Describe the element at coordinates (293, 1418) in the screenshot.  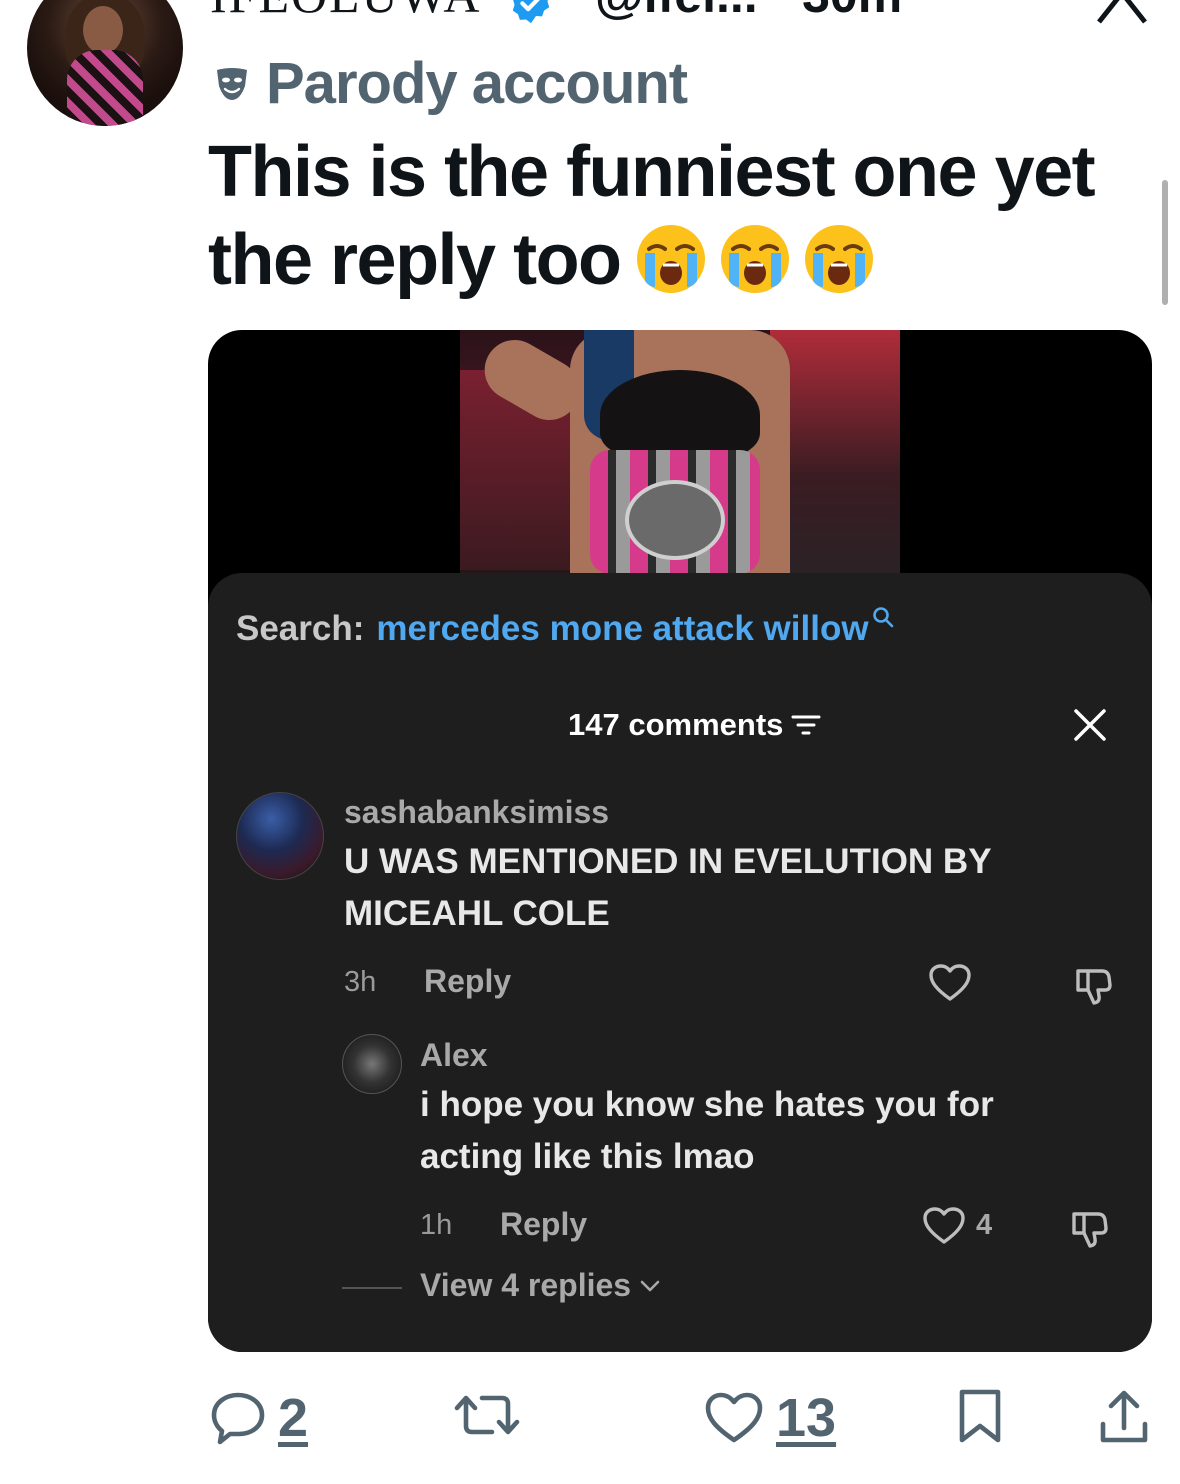
I see `reply-count: 2` at that location.